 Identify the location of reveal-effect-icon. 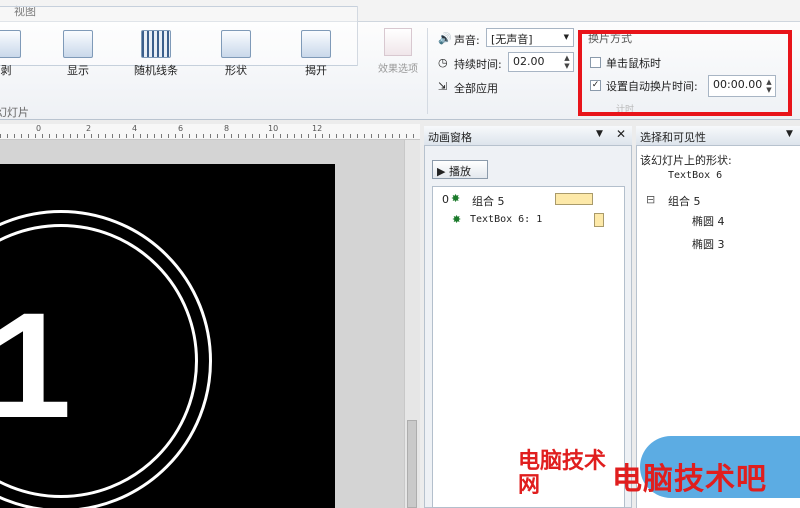
(78, 44).